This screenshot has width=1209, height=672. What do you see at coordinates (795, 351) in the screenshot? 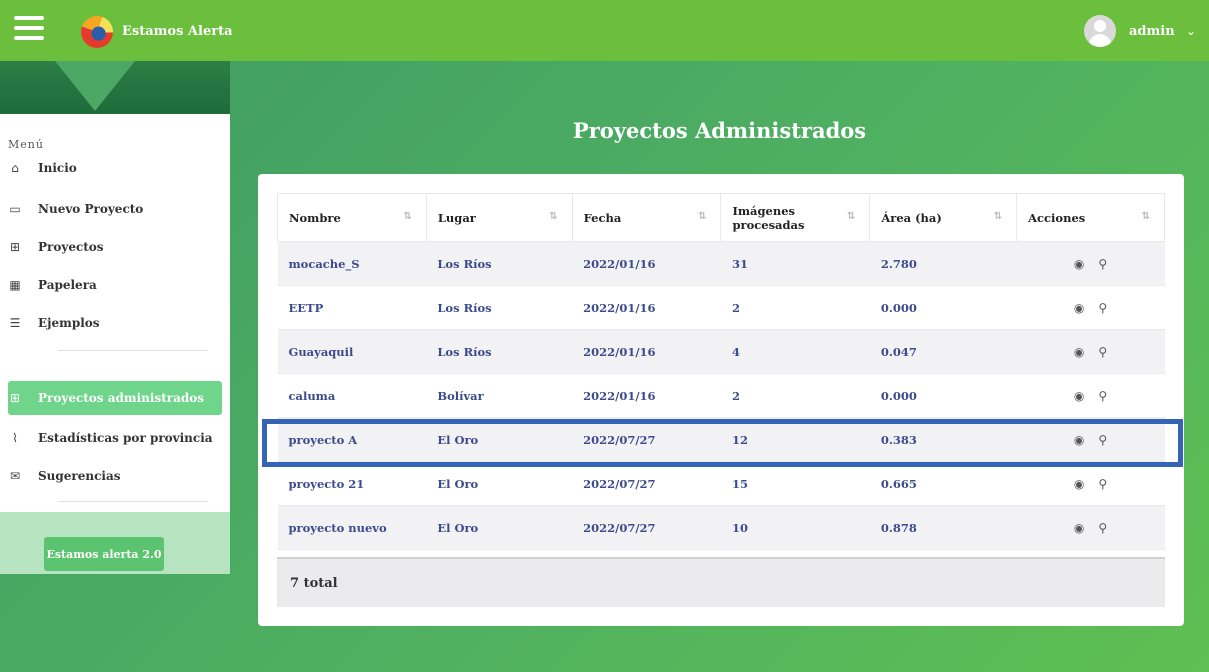
I see `cell-imagenes: 4` at bounding box center [795, 351].